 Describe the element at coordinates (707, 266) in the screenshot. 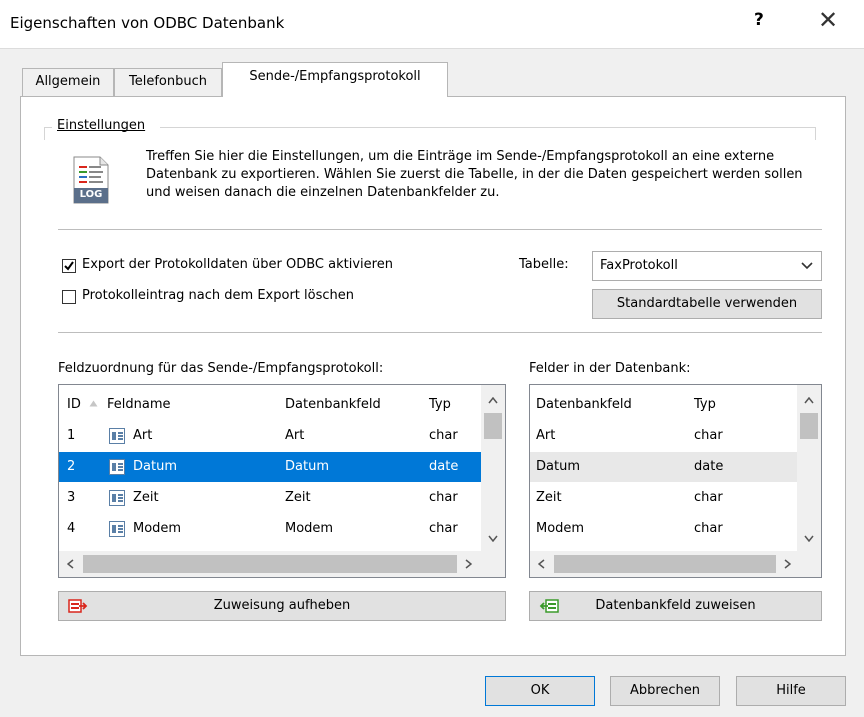

I see `table-select: FaxProtokoll` at that location.